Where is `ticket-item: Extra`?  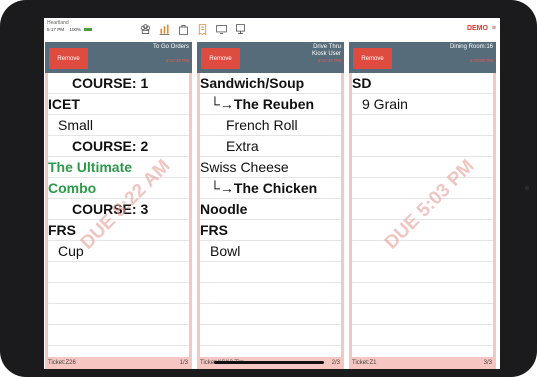 ticket-item: Extra is located at coordinates (242, 146).